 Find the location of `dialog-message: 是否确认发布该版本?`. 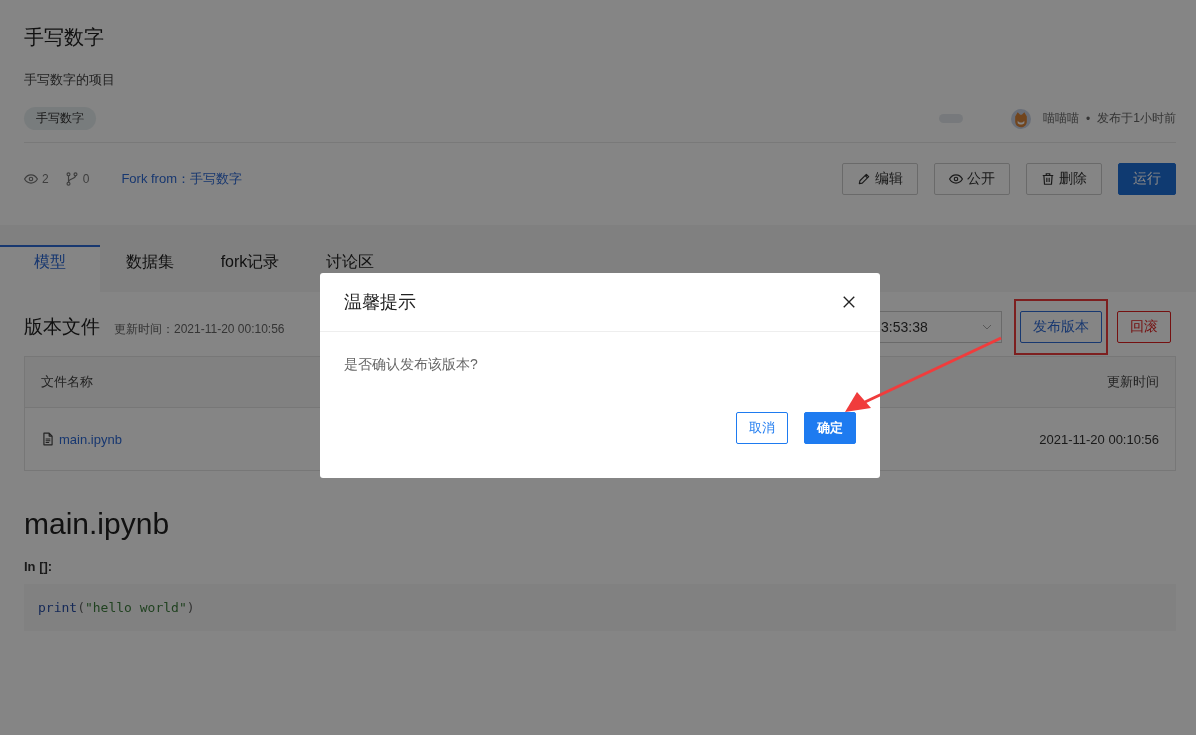

dialog-message: 是否确认发布该版本? is located at coordinates (411, 364).